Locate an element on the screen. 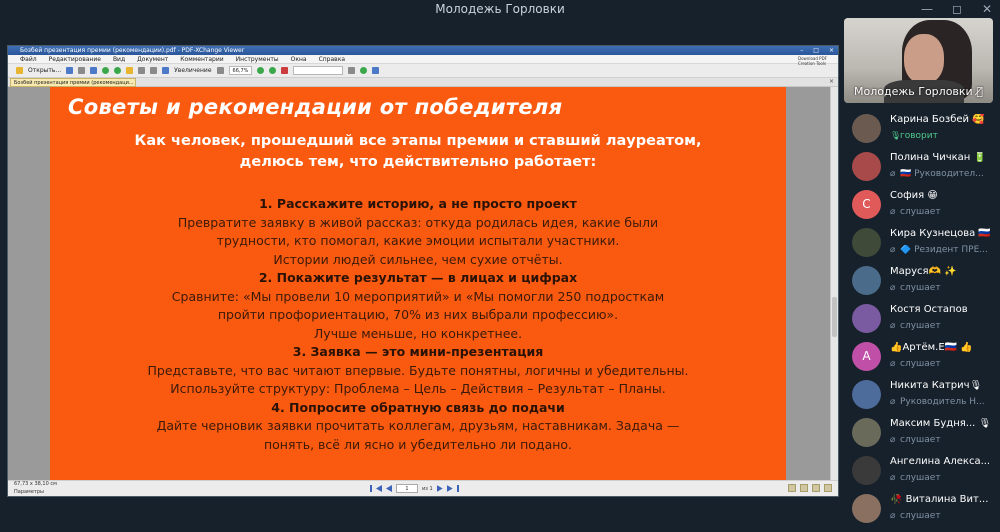 This screenshot has height=532, width=1000. scrollbar-thumb is located at coordinates (834, 317).